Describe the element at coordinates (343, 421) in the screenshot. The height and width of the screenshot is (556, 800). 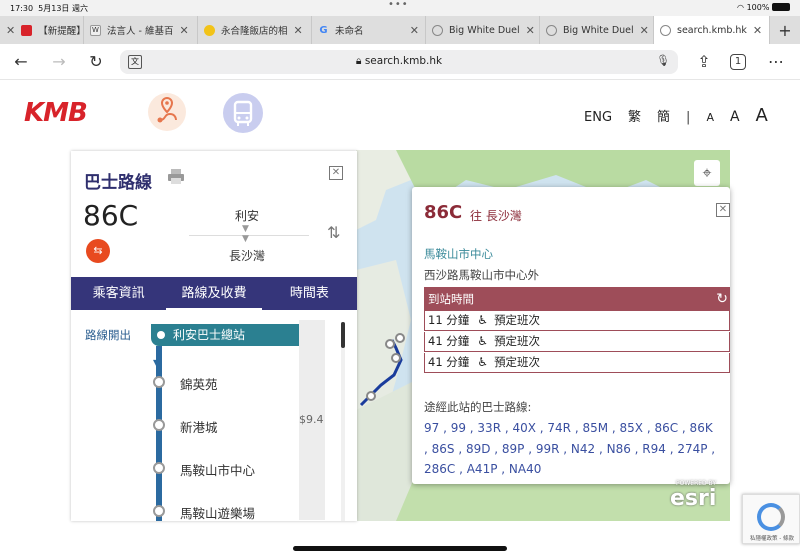
I see `scrollbar` at that location.